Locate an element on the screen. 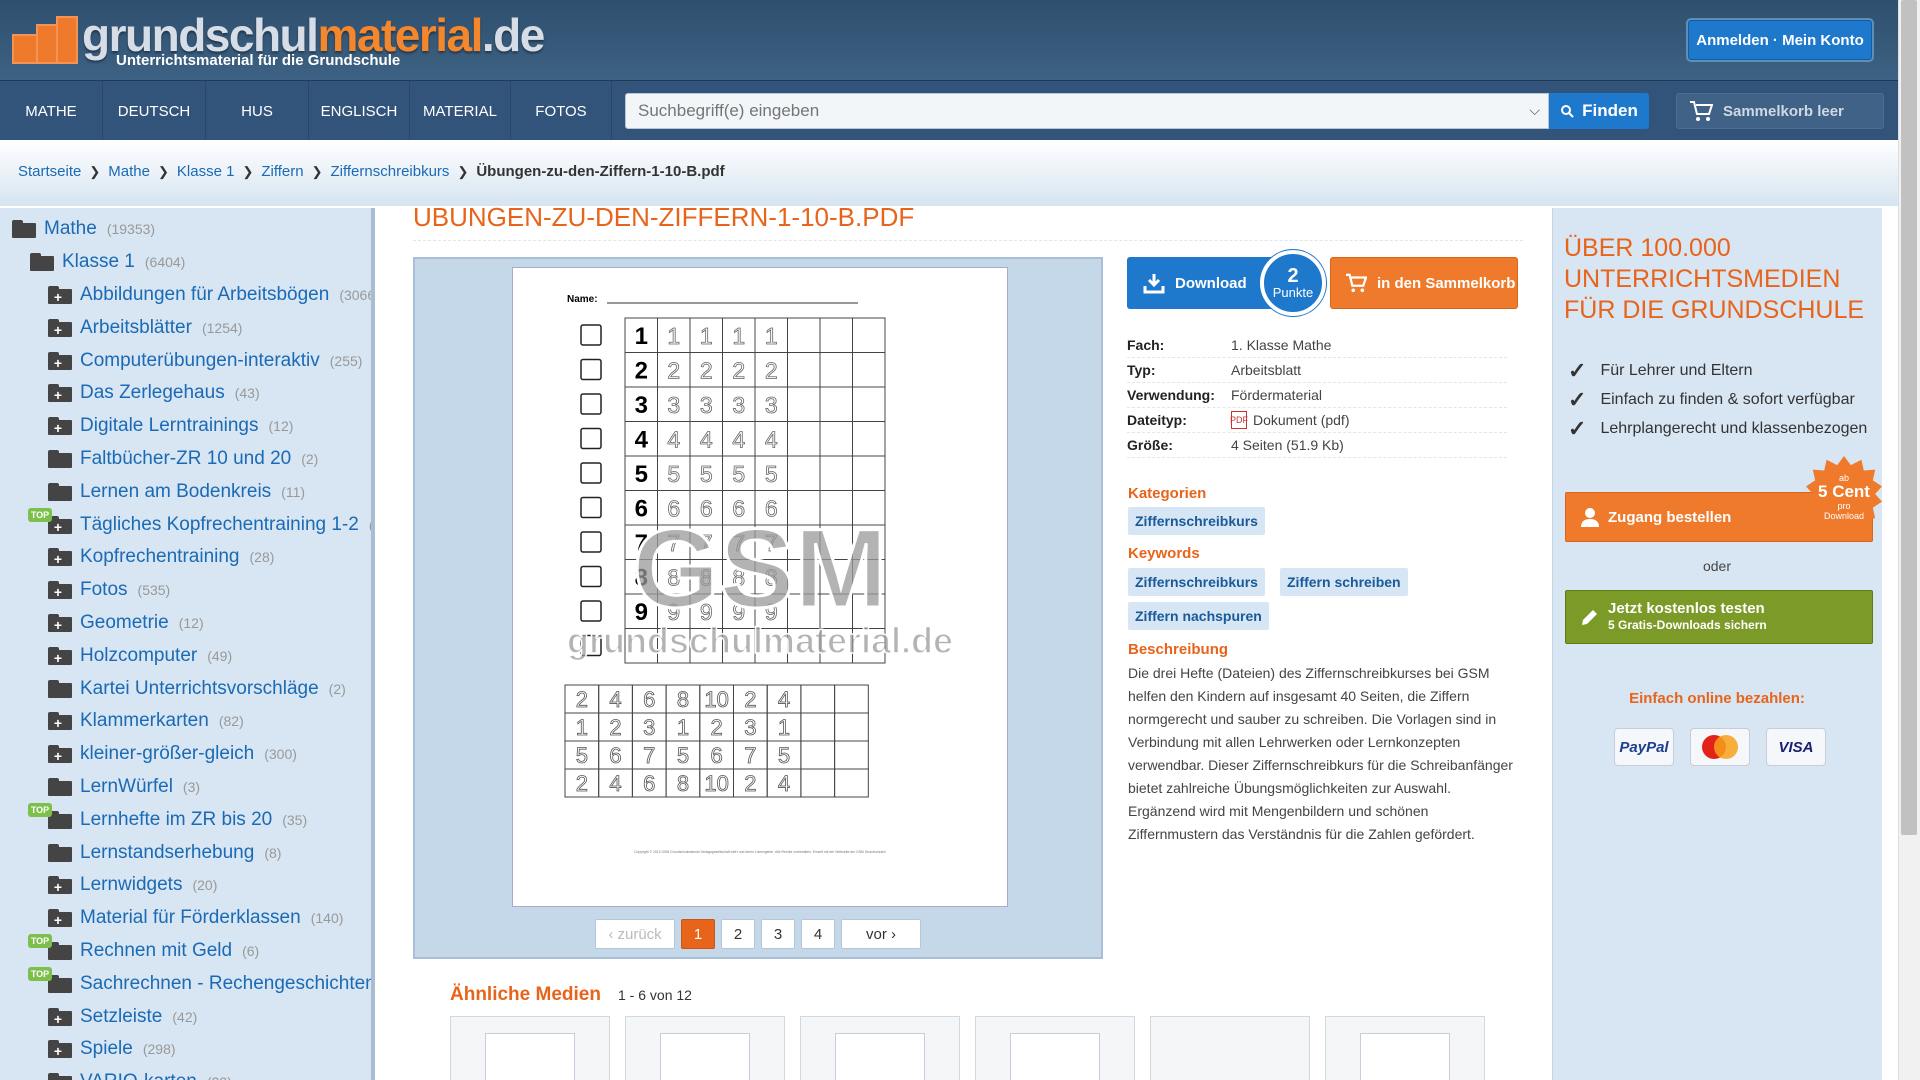 The image size is (1920, 1080). search-input is located at coordinates (1066, 111).